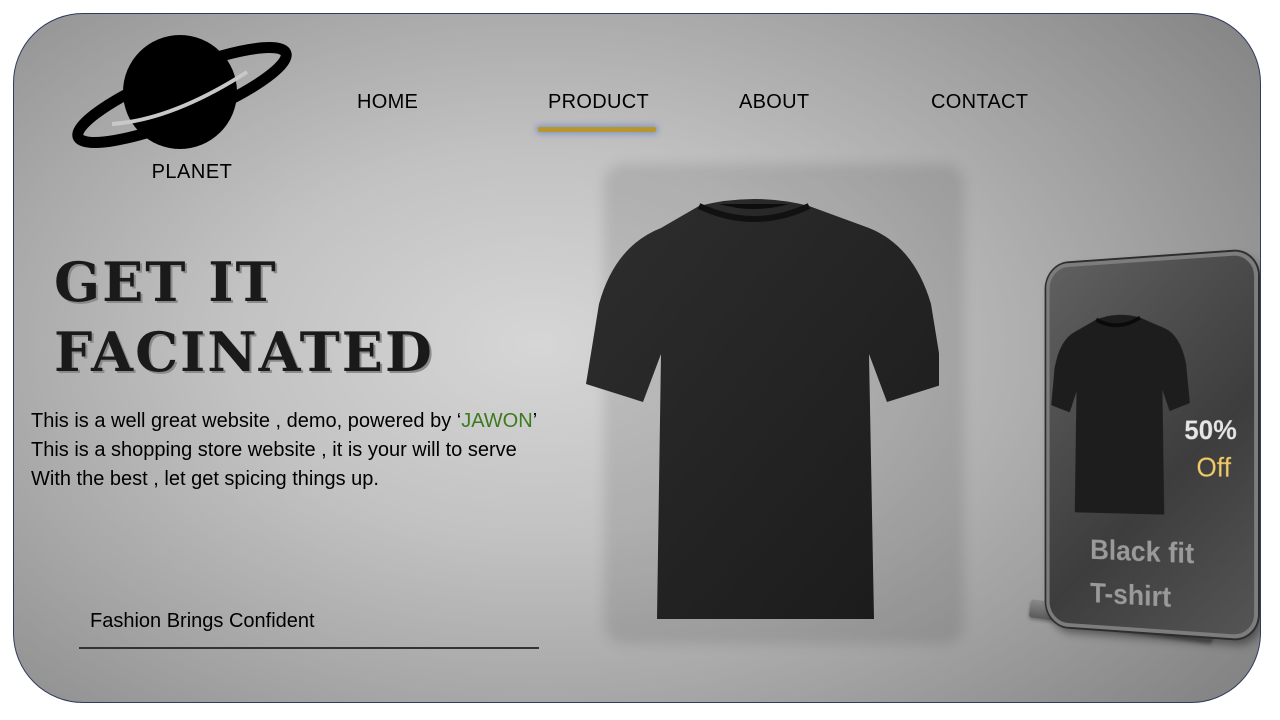 This screenshot has height=720, width=1280. I want to click on tagline-divider, so click(309, 648).